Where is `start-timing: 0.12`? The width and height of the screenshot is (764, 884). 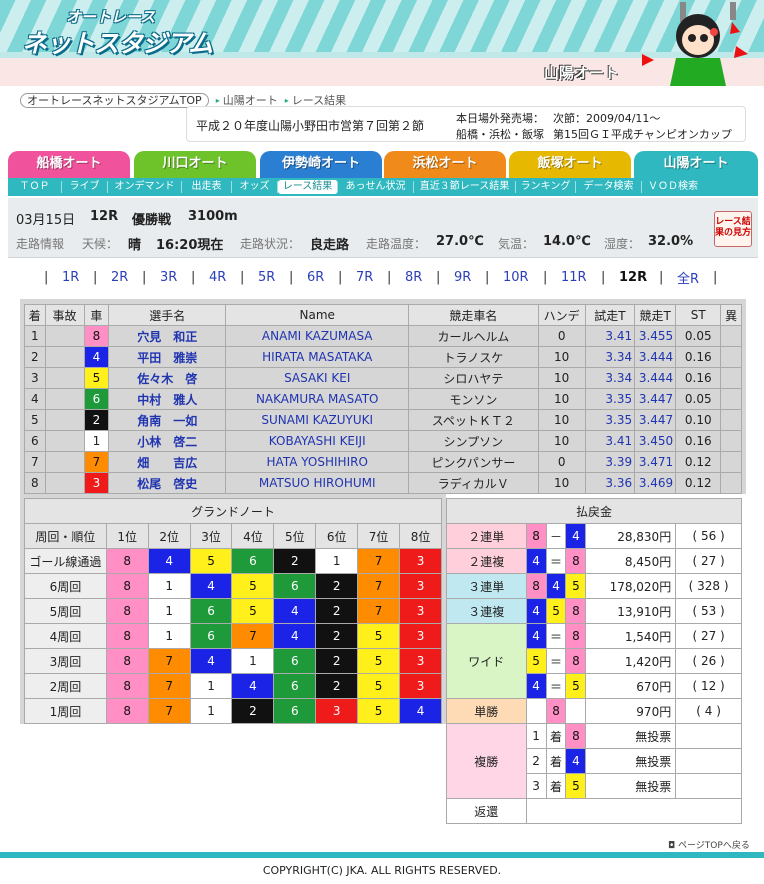
start-timing: 0.12 is located at coordinates (698, 462).